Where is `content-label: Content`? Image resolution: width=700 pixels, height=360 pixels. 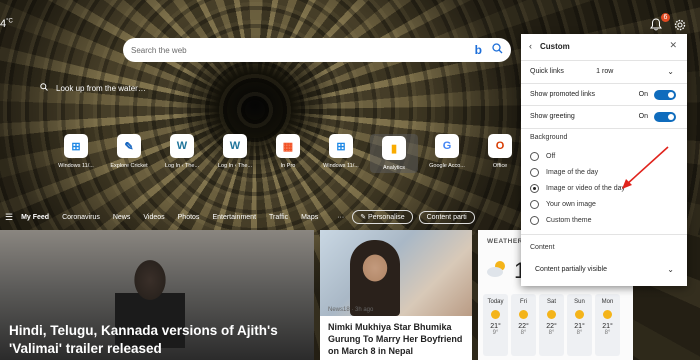
content-label: Content is located at coordinates (542, 247).